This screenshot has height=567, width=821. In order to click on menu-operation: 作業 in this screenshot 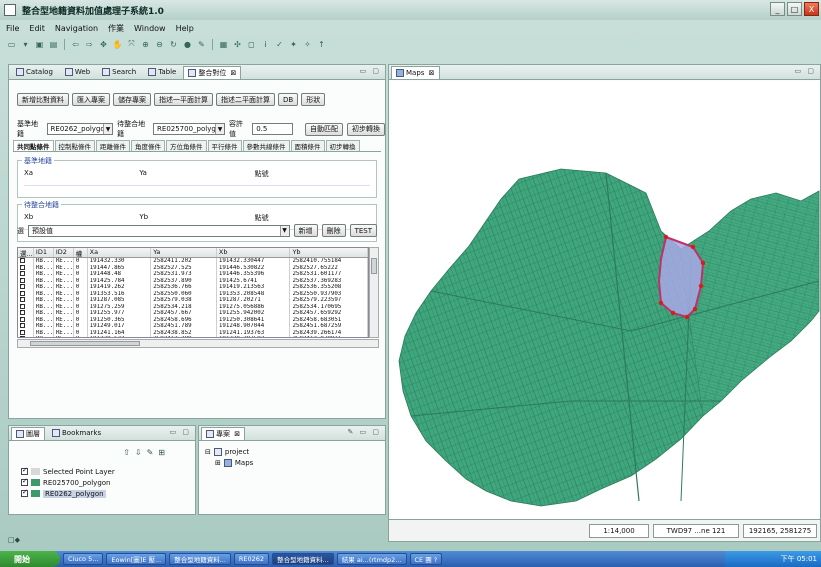, I will do `click(116, 28)`.